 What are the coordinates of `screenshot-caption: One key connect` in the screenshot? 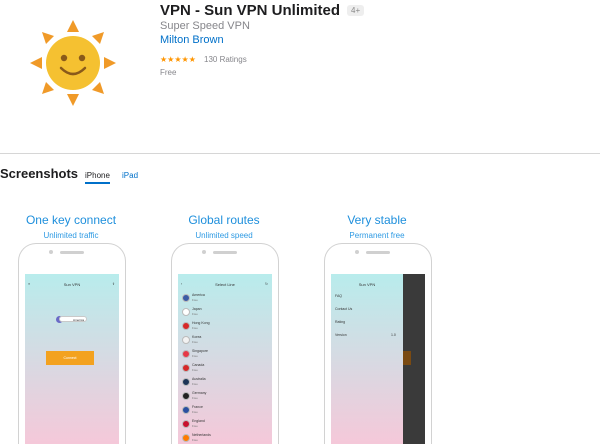 It's located at (71, 220).